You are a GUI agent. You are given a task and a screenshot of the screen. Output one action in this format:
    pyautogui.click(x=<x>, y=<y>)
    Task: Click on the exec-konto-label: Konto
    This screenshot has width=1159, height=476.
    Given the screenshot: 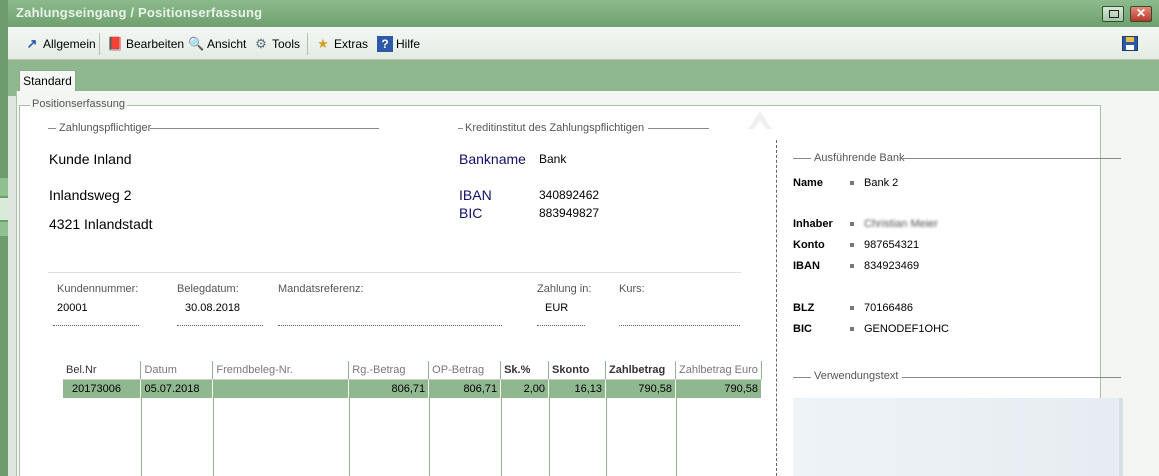 What is the action you would take?
    pyautogui.click(x=809, y=245)
    